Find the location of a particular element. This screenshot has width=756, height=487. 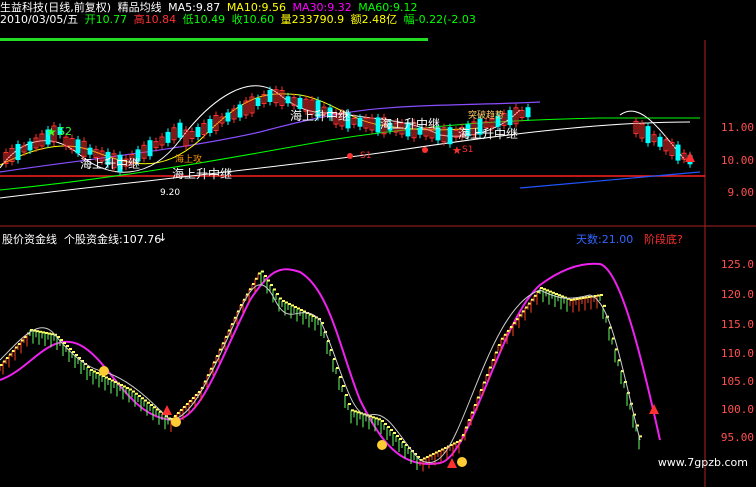

watermark-text: www.7gpzb.com is located at coordinates (702, 462).